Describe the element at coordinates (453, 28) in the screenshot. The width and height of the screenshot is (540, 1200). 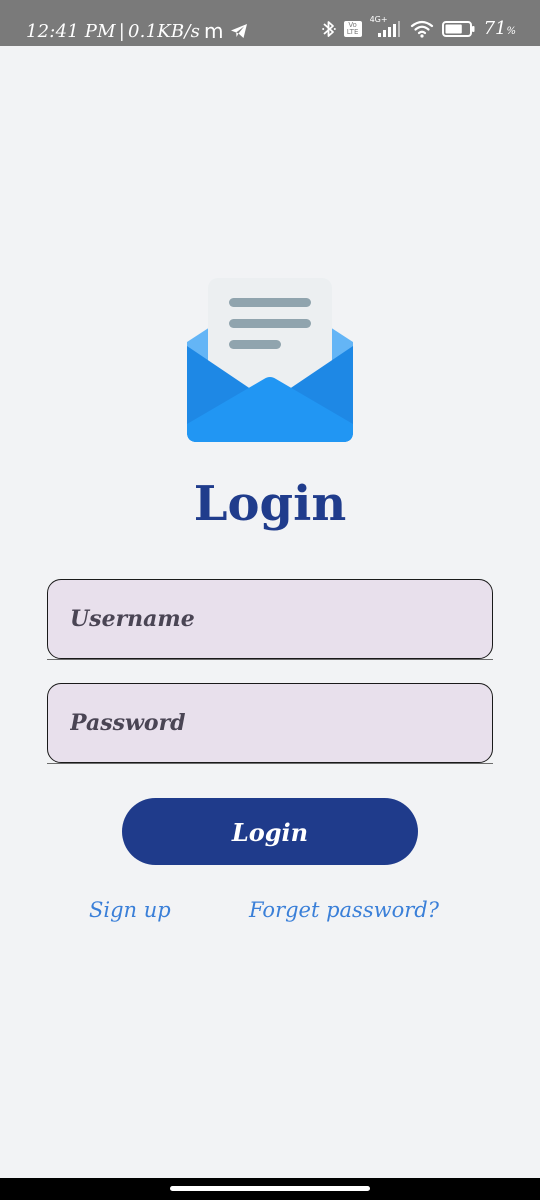
I see `battery-fill` at that location.